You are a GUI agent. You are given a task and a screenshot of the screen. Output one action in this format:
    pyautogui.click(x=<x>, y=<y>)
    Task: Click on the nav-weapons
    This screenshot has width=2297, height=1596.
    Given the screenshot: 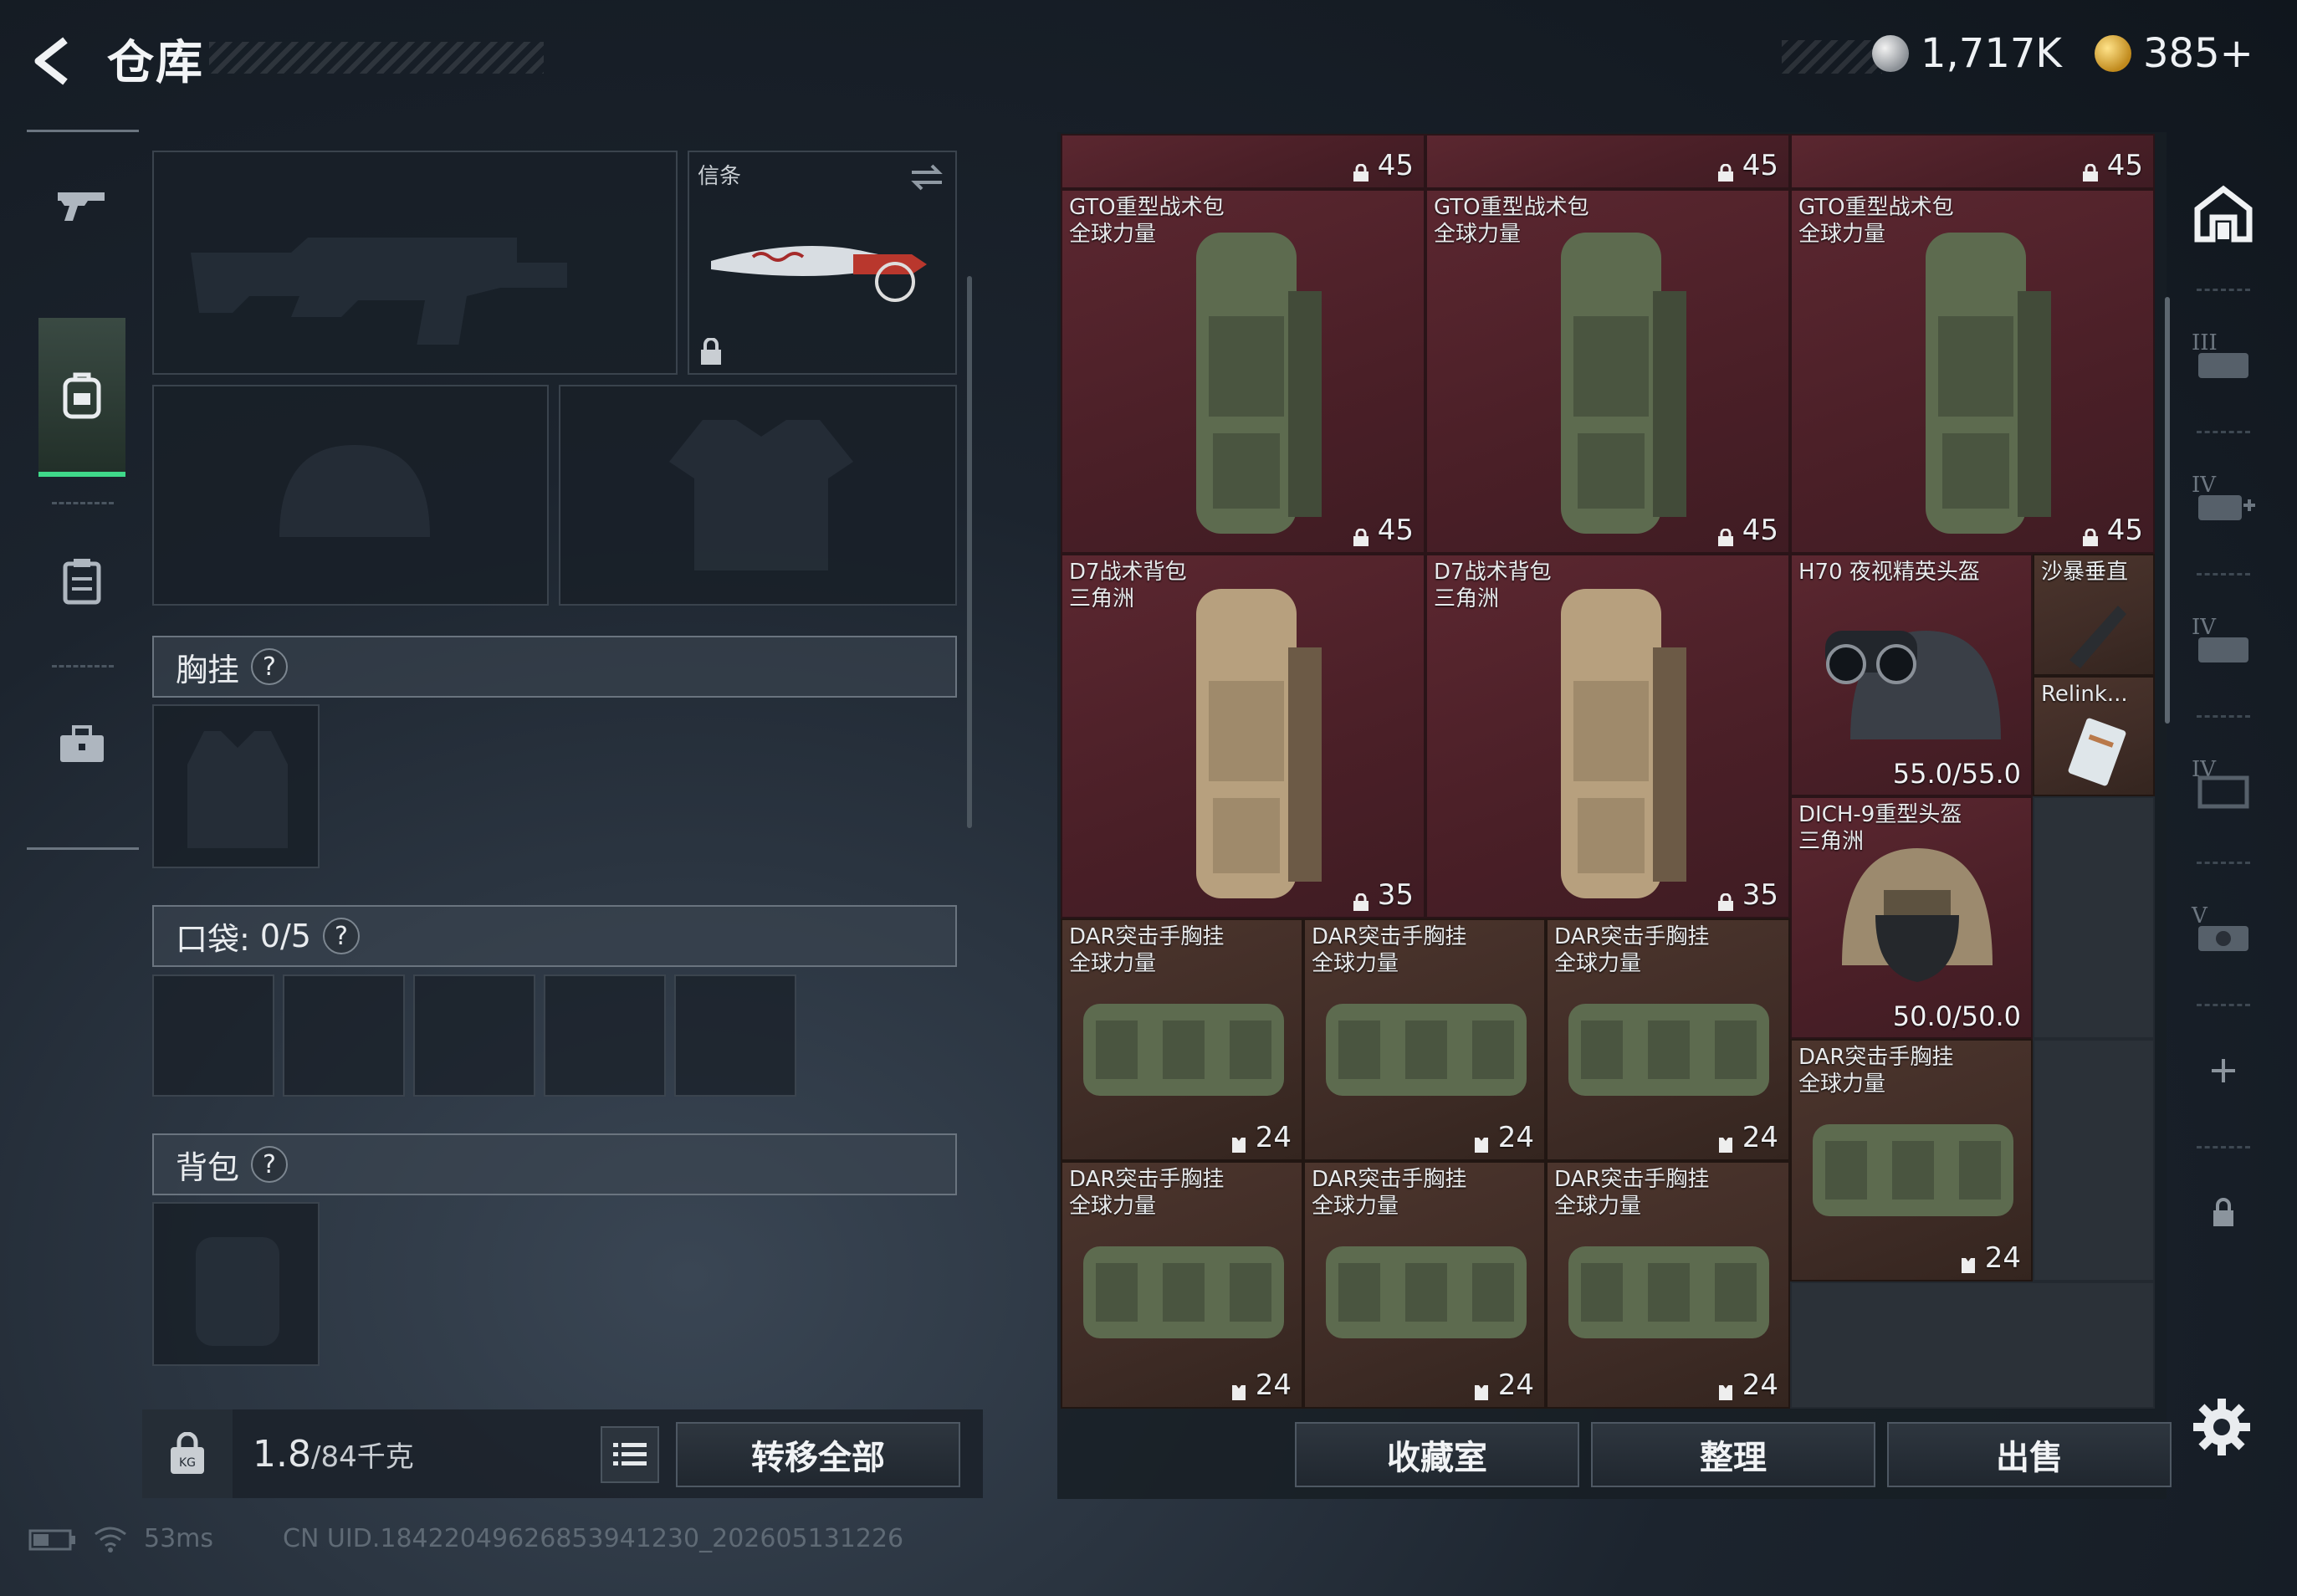 What is the action you would take?
    pyautogui.click(x=81, y=205)
    